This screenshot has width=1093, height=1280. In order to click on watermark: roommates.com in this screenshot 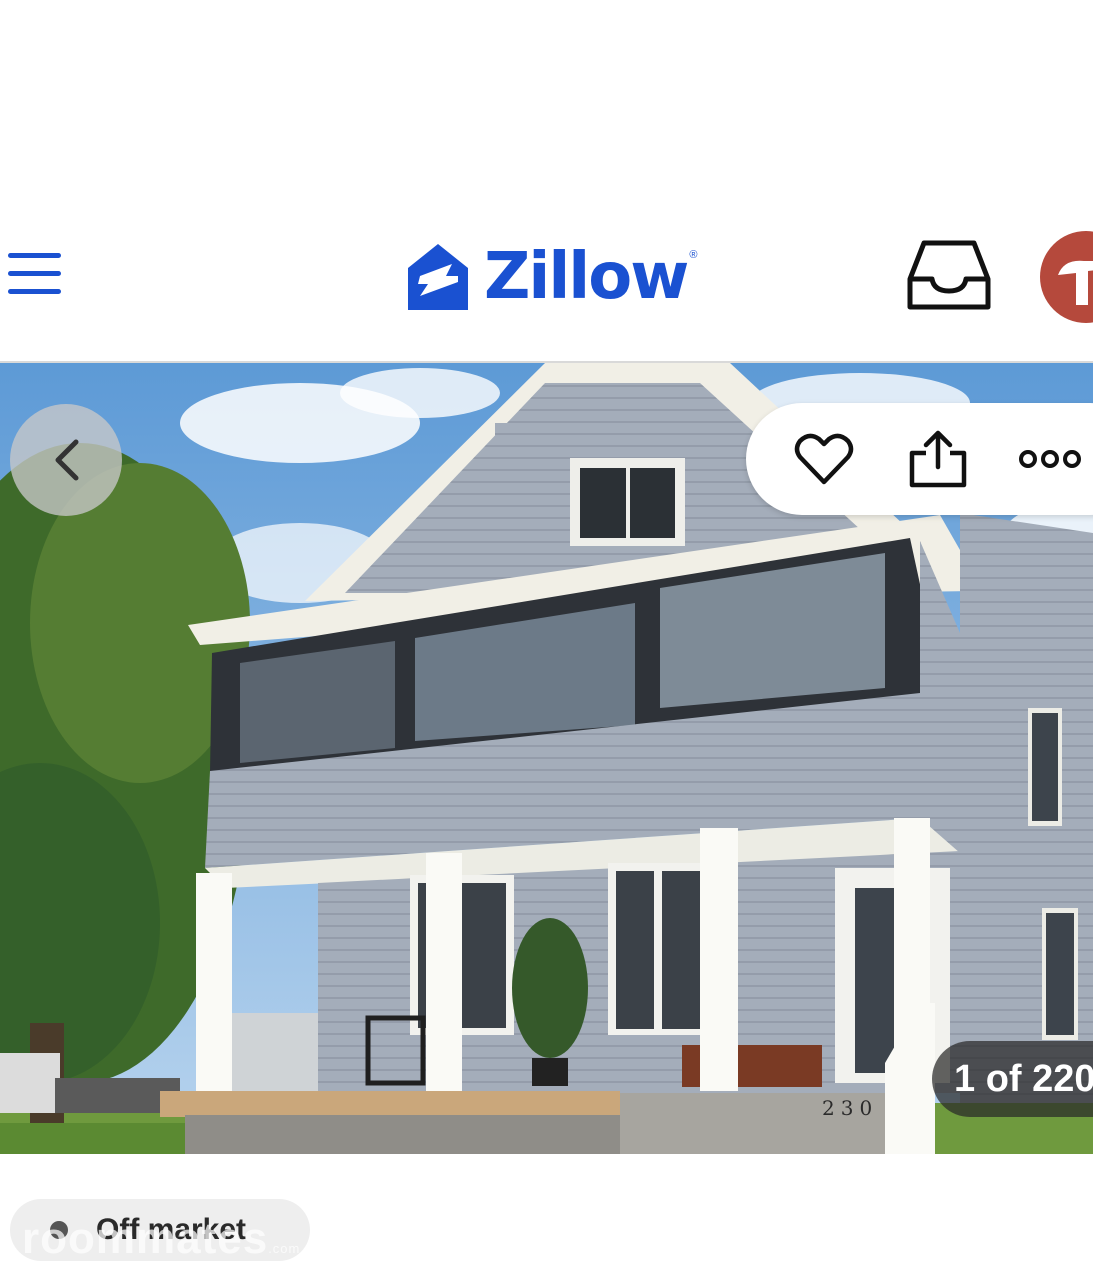, I will do `click(161, 1239)`.